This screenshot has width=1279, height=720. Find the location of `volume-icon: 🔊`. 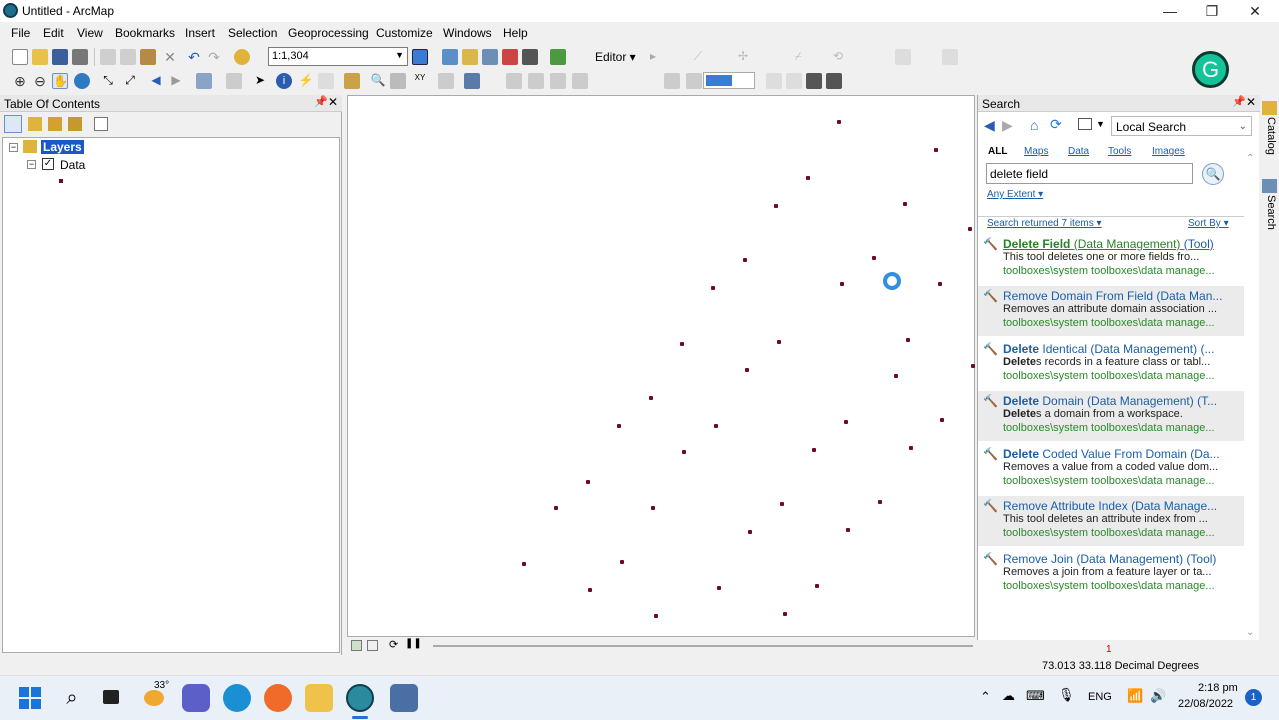

volume-icon: 🔊 is located at coordinates (1158, 696).